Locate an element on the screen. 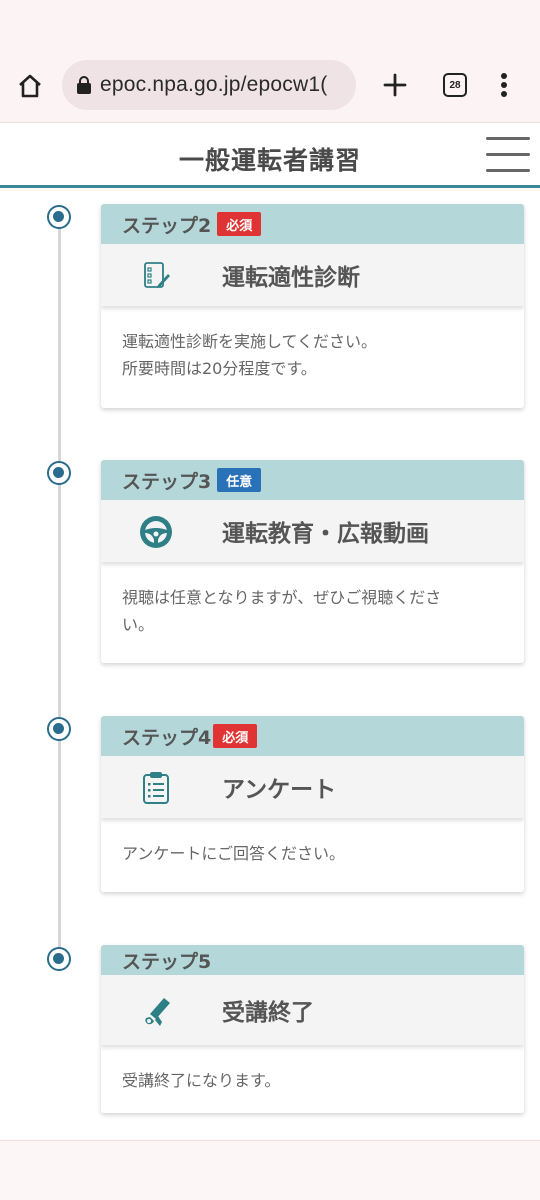 This screenshot has height=1200, width=540. address-bar: epoc.npa.go.jp/epocw1( is located at coordinates (209, 85).